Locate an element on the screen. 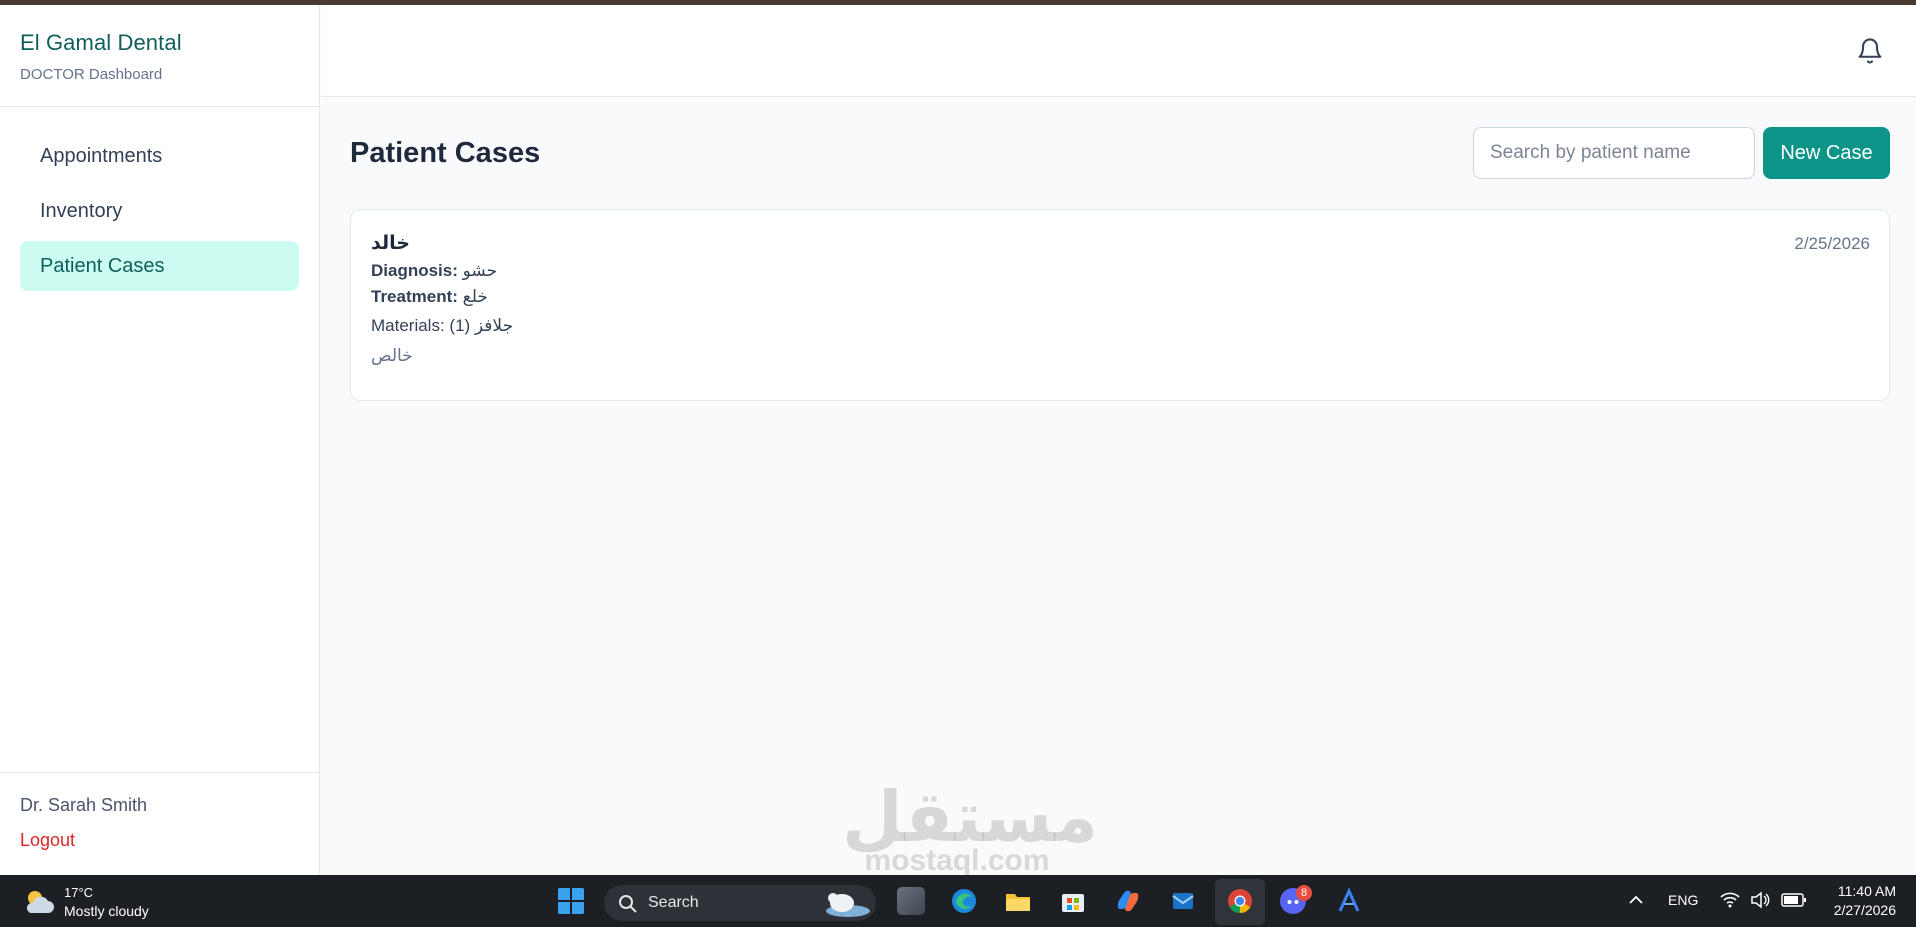  brand-subtitle: DOCTOR Dashboard is located at coordinates (91, 74).